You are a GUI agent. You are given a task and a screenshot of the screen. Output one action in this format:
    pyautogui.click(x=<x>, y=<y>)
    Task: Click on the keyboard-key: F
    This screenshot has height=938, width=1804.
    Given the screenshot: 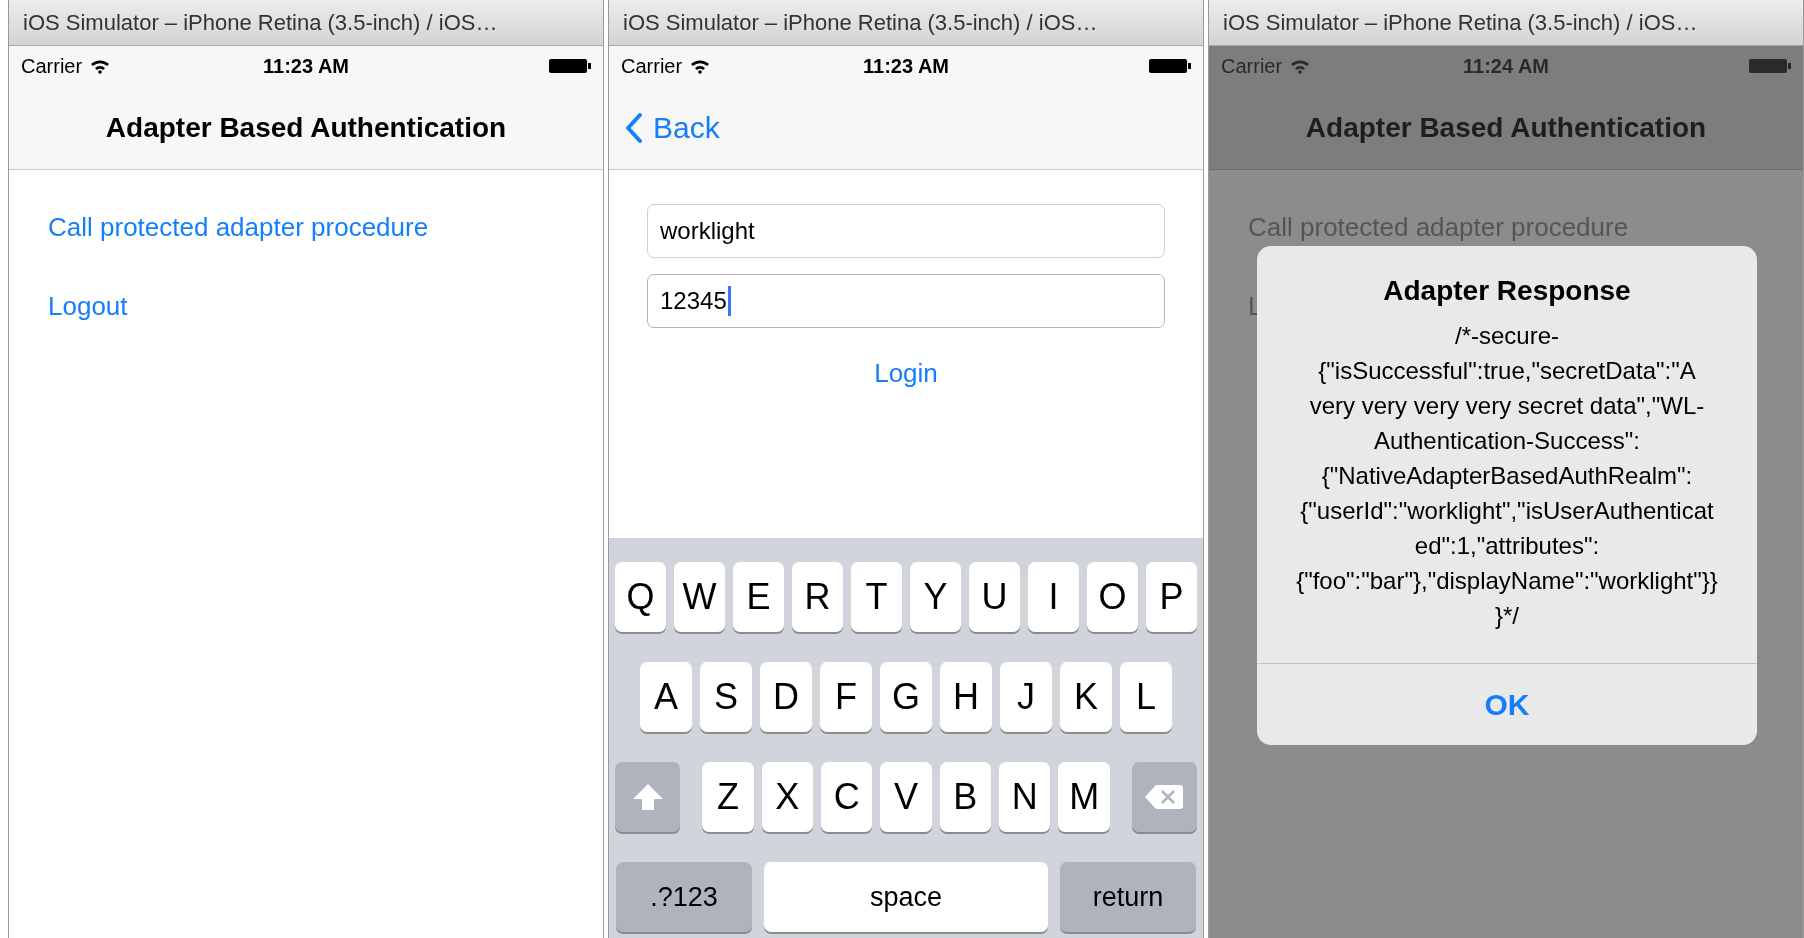 What is the action you would take?
    pyautogui.click(x=846, y=697)
    